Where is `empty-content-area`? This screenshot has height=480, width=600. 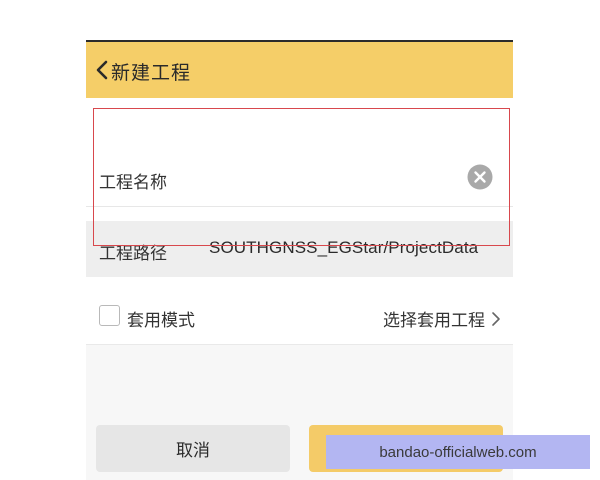
empty-content-area is located at coordinates (299, 380).